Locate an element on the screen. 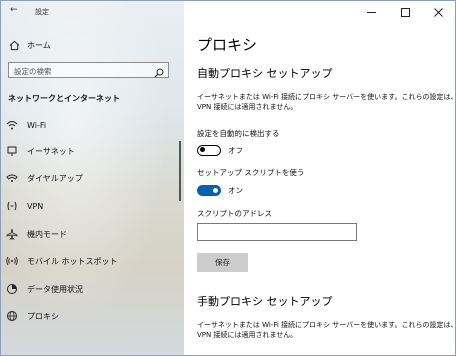  script-address-input is located at coordinates (277, 232).